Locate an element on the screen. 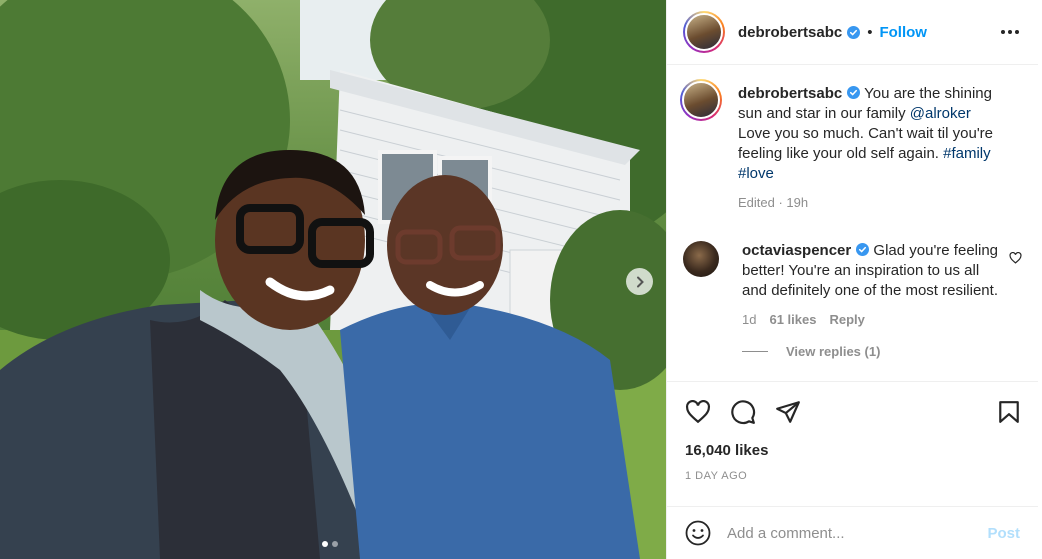 The width and height of the screenshot is (1042, 559). post-header: debrobertsabc • Follow is located at coordinates (852, 32).